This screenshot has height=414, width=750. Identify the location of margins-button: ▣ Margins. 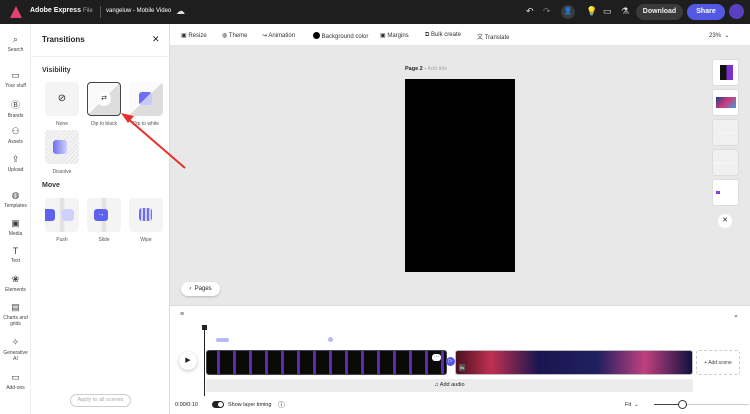
(394, 35).